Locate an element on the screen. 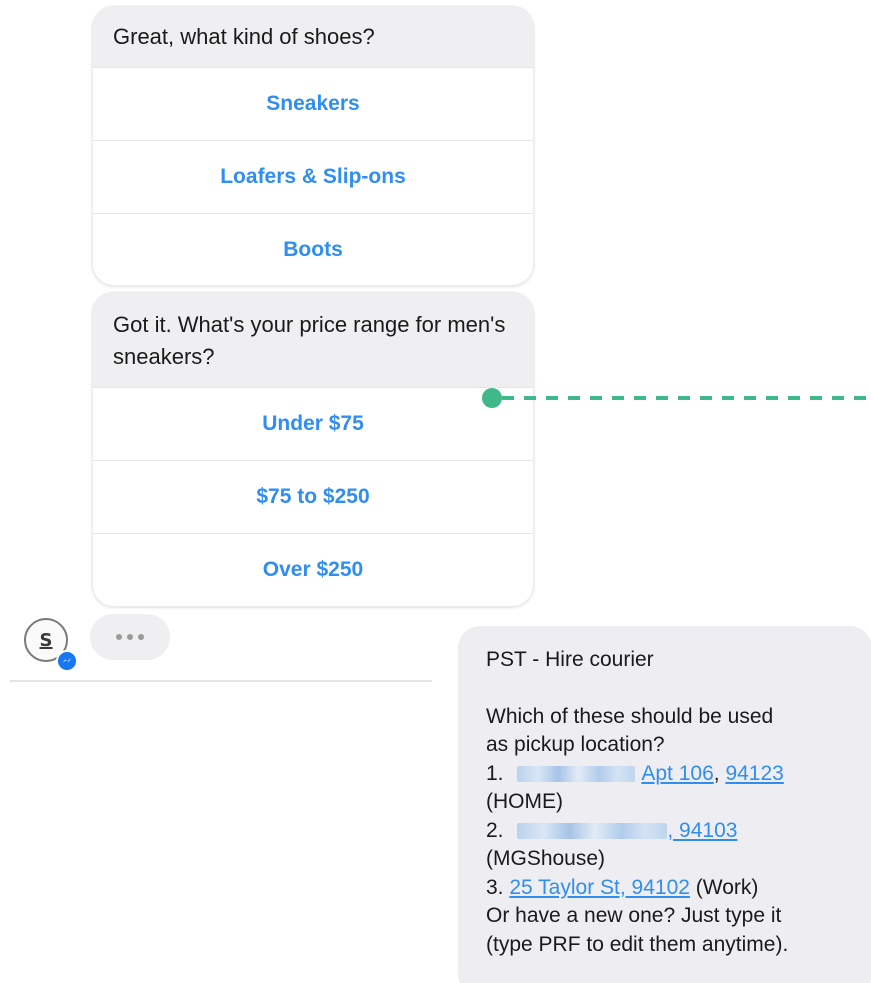  message-title: PST - Hire courier is located at coordinates (570, 659).